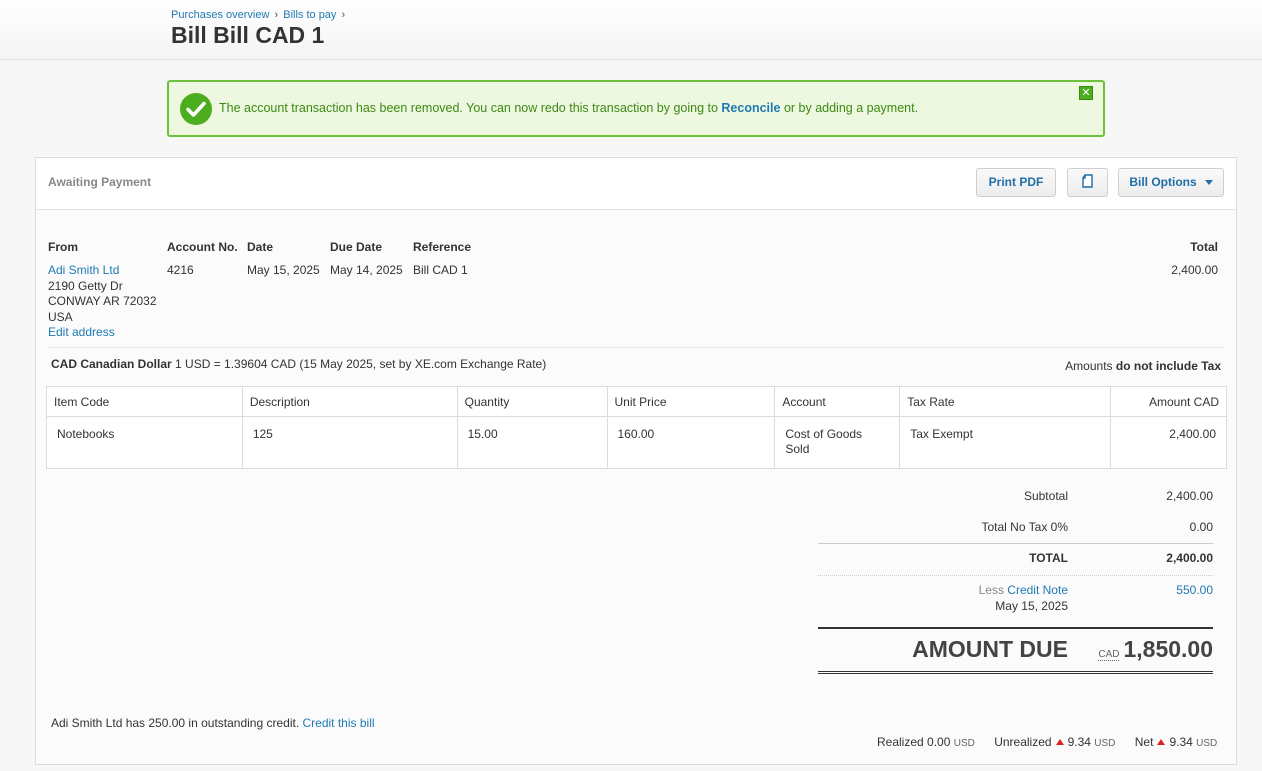 The width and height of the screenshot is (1262, 771). I want to click on account-no-value: 4216, so click(180, 270).